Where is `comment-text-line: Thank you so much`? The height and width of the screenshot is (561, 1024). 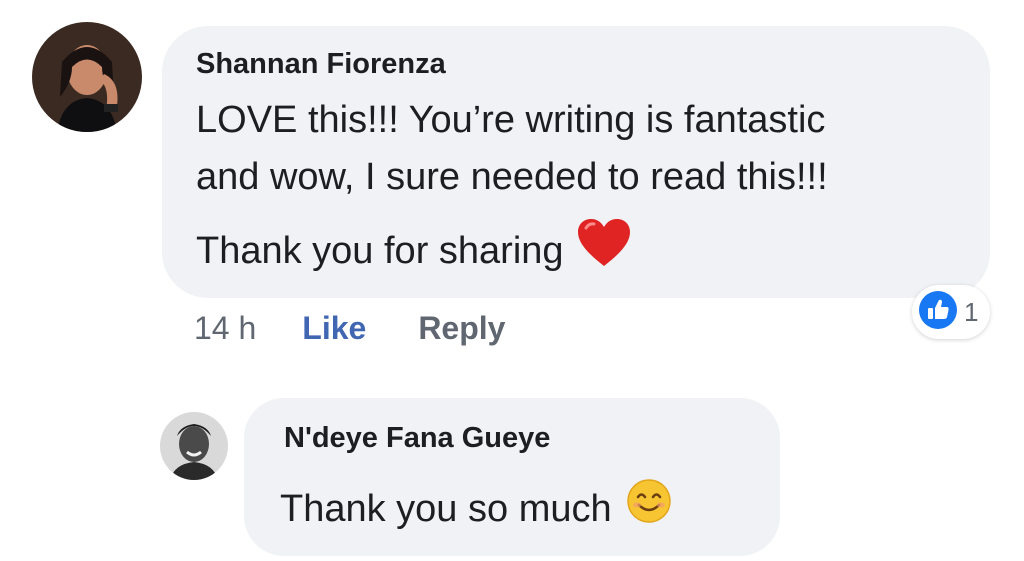
comment-text-line: Thank you so much is located at coordinates (476, 509).